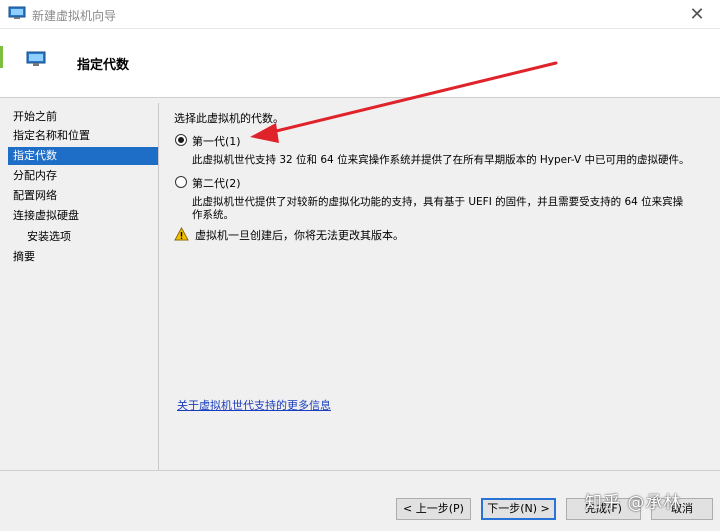  I want to click on footer-divider, so click(360, 470).